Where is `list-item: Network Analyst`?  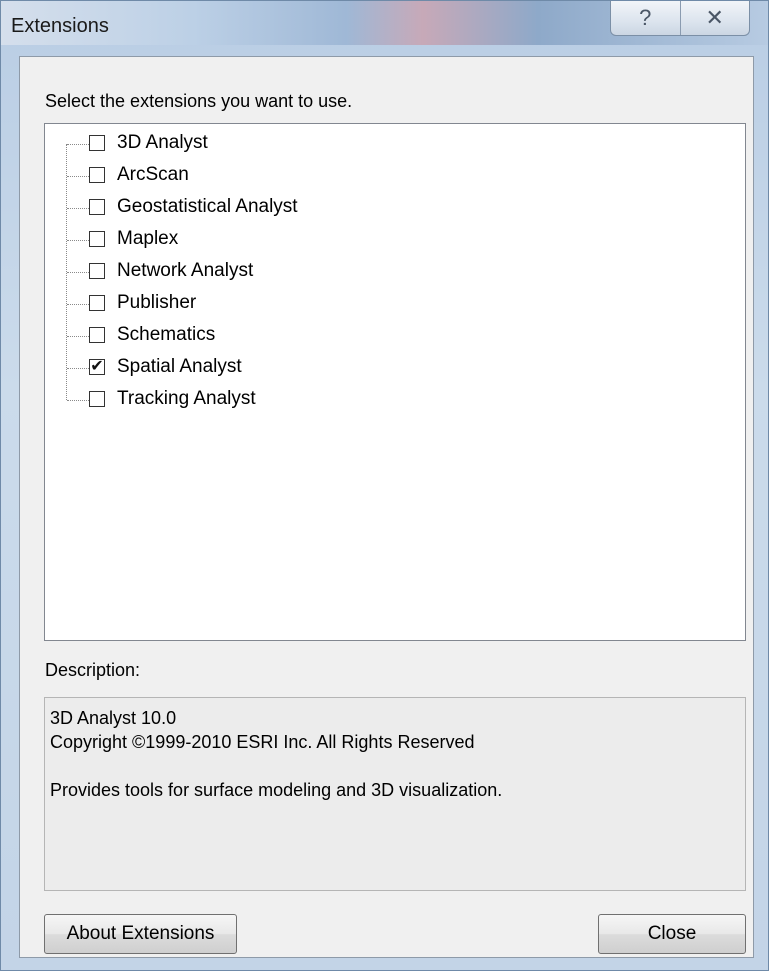 list-item: Network Analyst is located at coordinates (395, 272).